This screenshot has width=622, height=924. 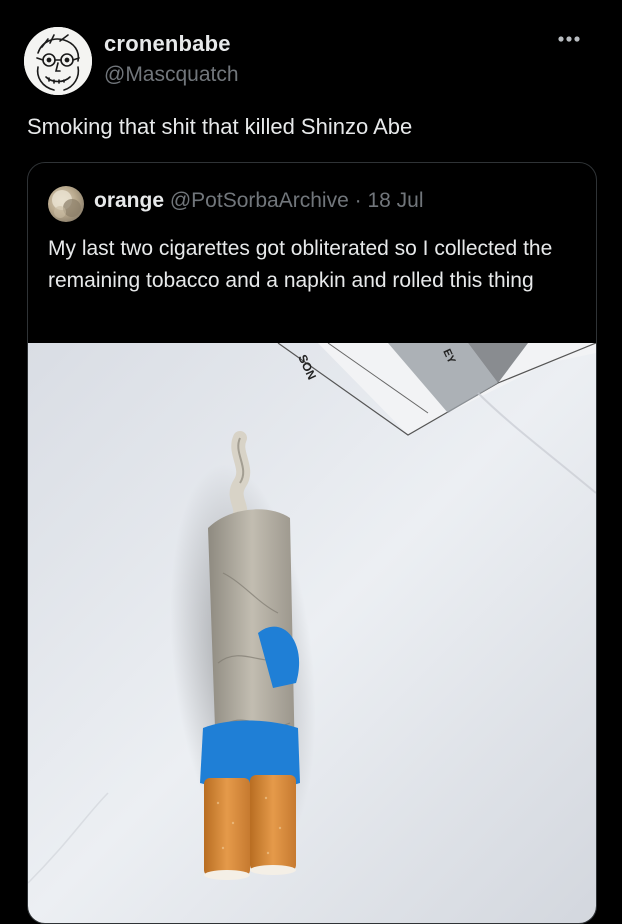 I want to click on blurred-avatar-icon, so click(x=66, y=204).